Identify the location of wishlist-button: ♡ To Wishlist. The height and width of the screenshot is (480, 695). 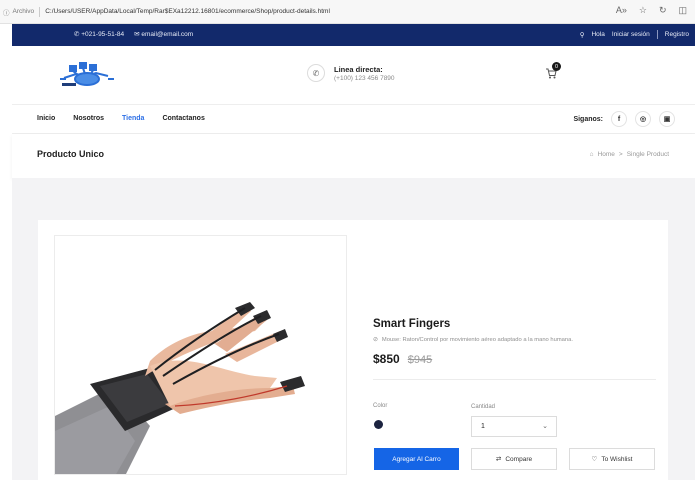
(612, 459).